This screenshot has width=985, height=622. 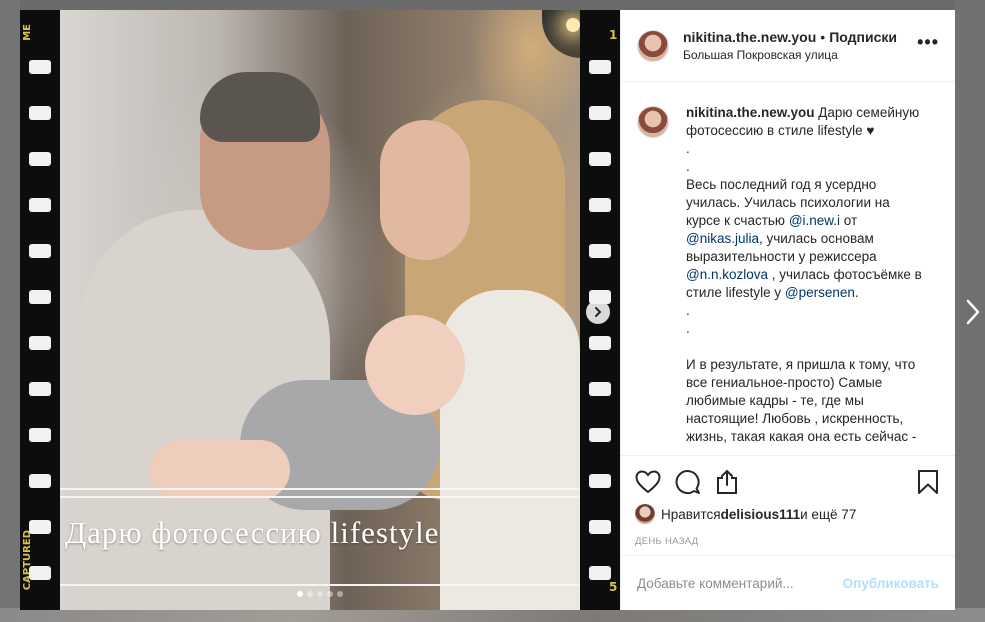 I want to click on caption-username: nikitina.the.new.you, so click(x=750, y=112).